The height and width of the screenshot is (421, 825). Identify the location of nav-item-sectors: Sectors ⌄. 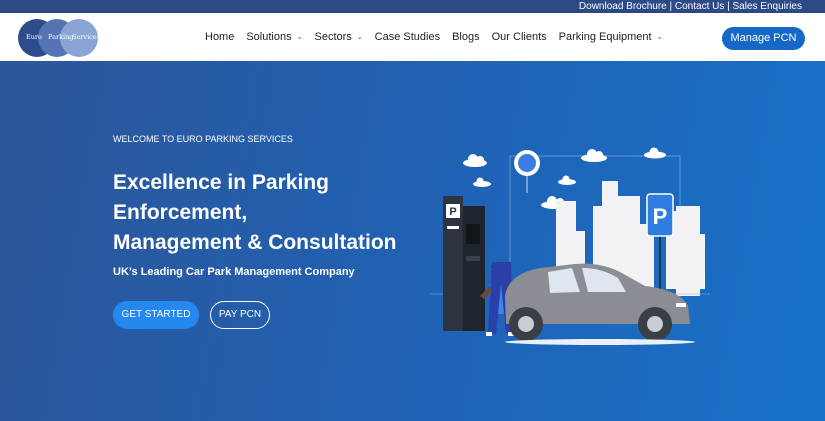
(338, 37).